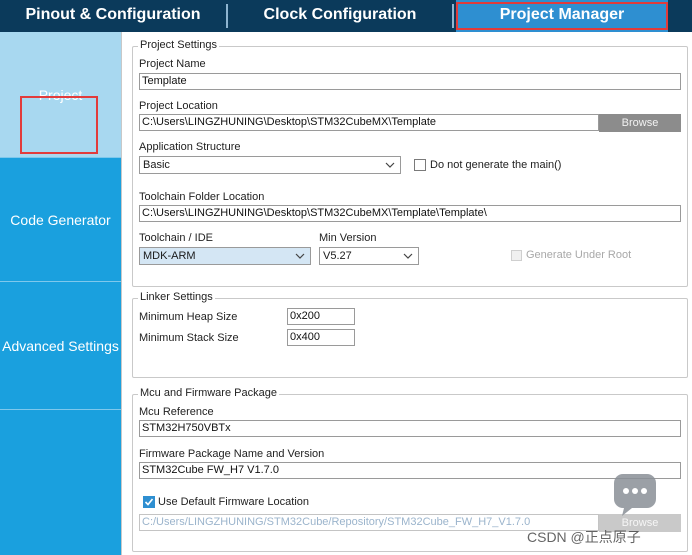 The width and height of the screenshot is (692, 555). I want to click on select-value: Basic, so click(156, 165).